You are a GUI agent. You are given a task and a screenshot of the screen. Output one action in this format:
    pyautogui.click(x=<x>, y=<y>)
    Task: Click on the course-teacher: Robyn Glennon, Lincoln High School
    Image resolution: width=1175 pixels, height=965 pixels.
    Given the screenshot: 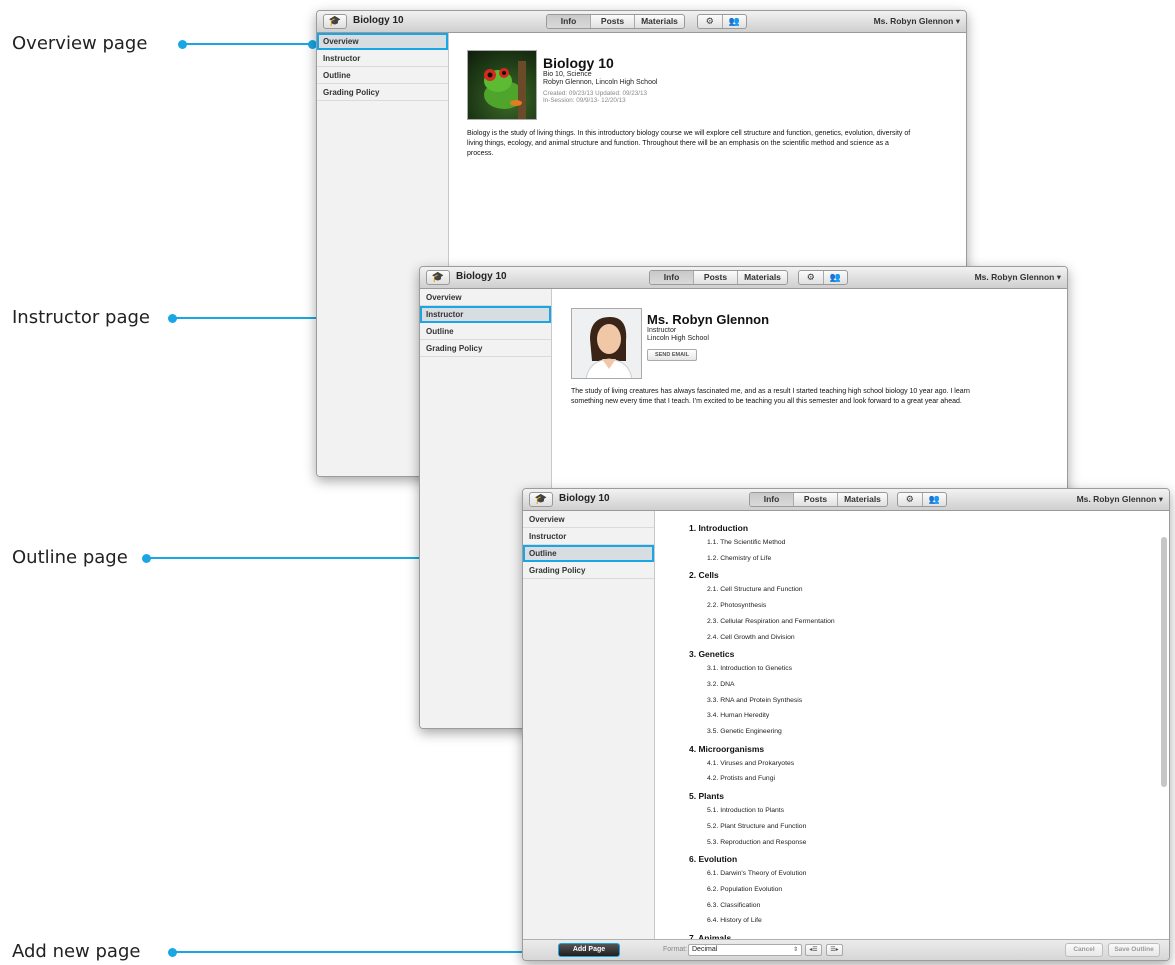 What is the action you would take?
    pyautogui.click(x=600, y=82)
    